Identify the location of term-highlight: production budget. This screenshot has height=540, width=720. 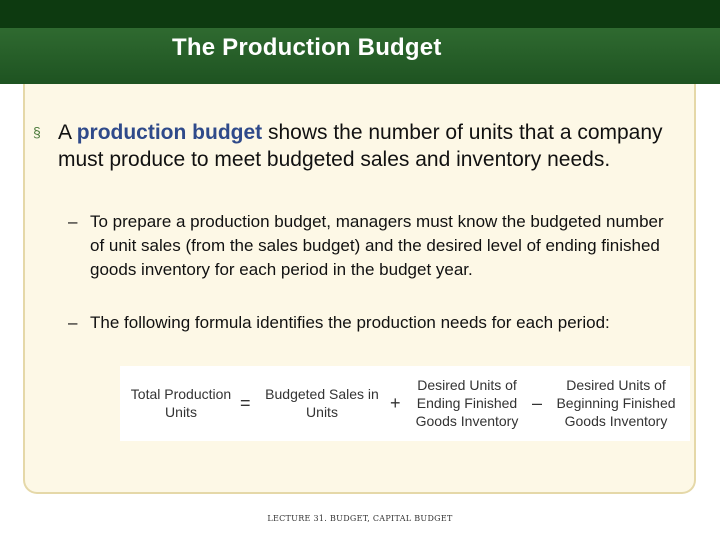
(169, 132).